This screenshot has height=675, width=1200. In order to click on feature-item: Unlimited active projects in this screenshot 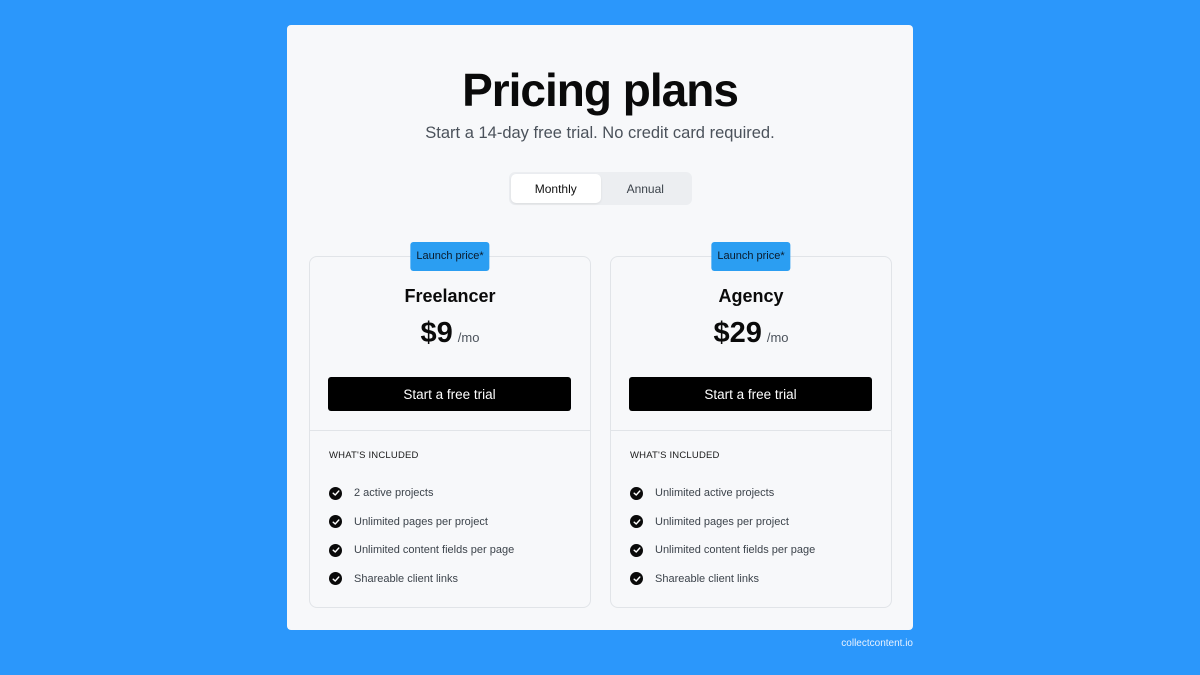, I will do `click(722, 493)`.